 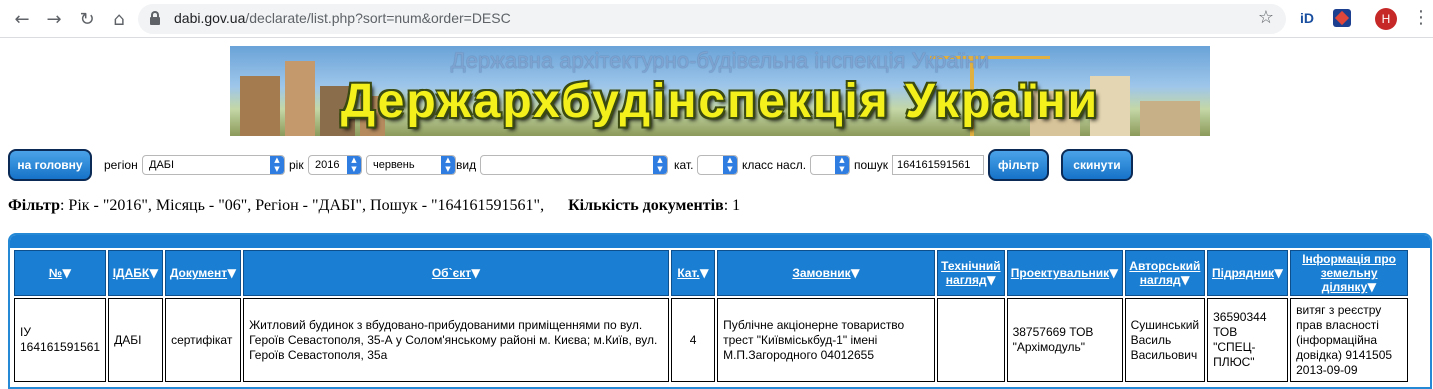 What do you see at coordinates (688, 273) in the screenshot?
I see `sort-link: Кат.` at bounding box center [688, 273].